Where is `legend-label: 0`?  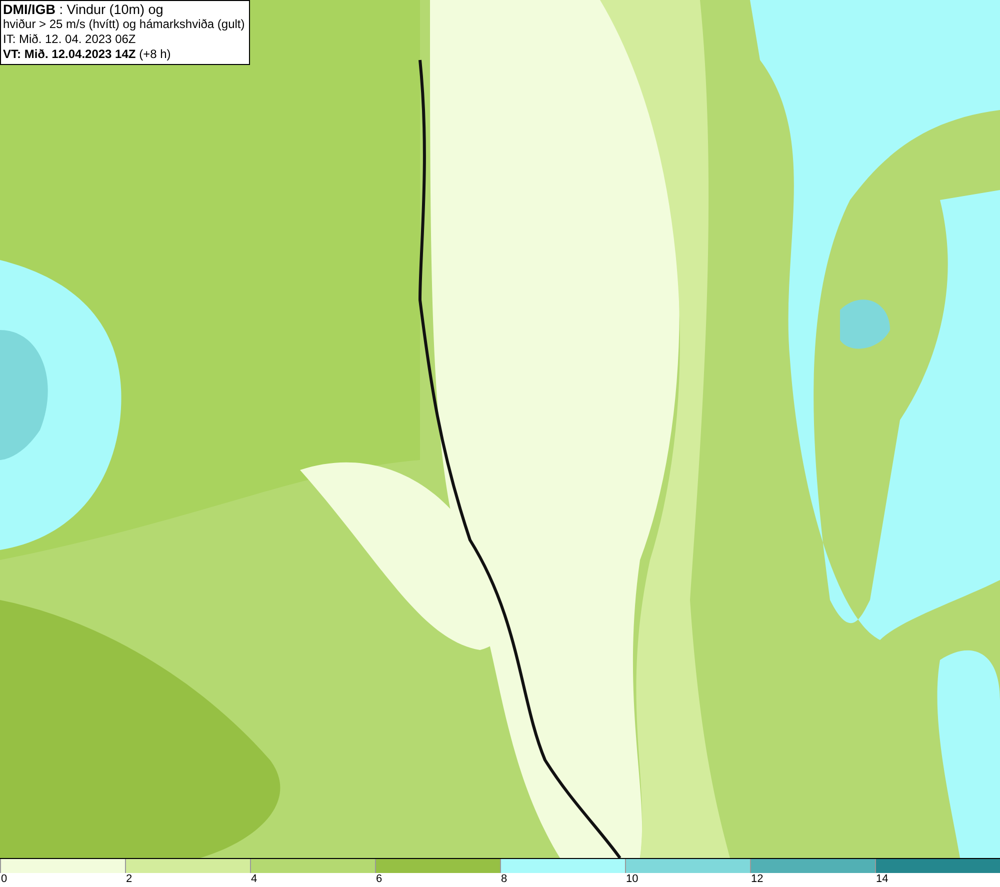
legend-label: 0 is located at coordinates (4, 879).